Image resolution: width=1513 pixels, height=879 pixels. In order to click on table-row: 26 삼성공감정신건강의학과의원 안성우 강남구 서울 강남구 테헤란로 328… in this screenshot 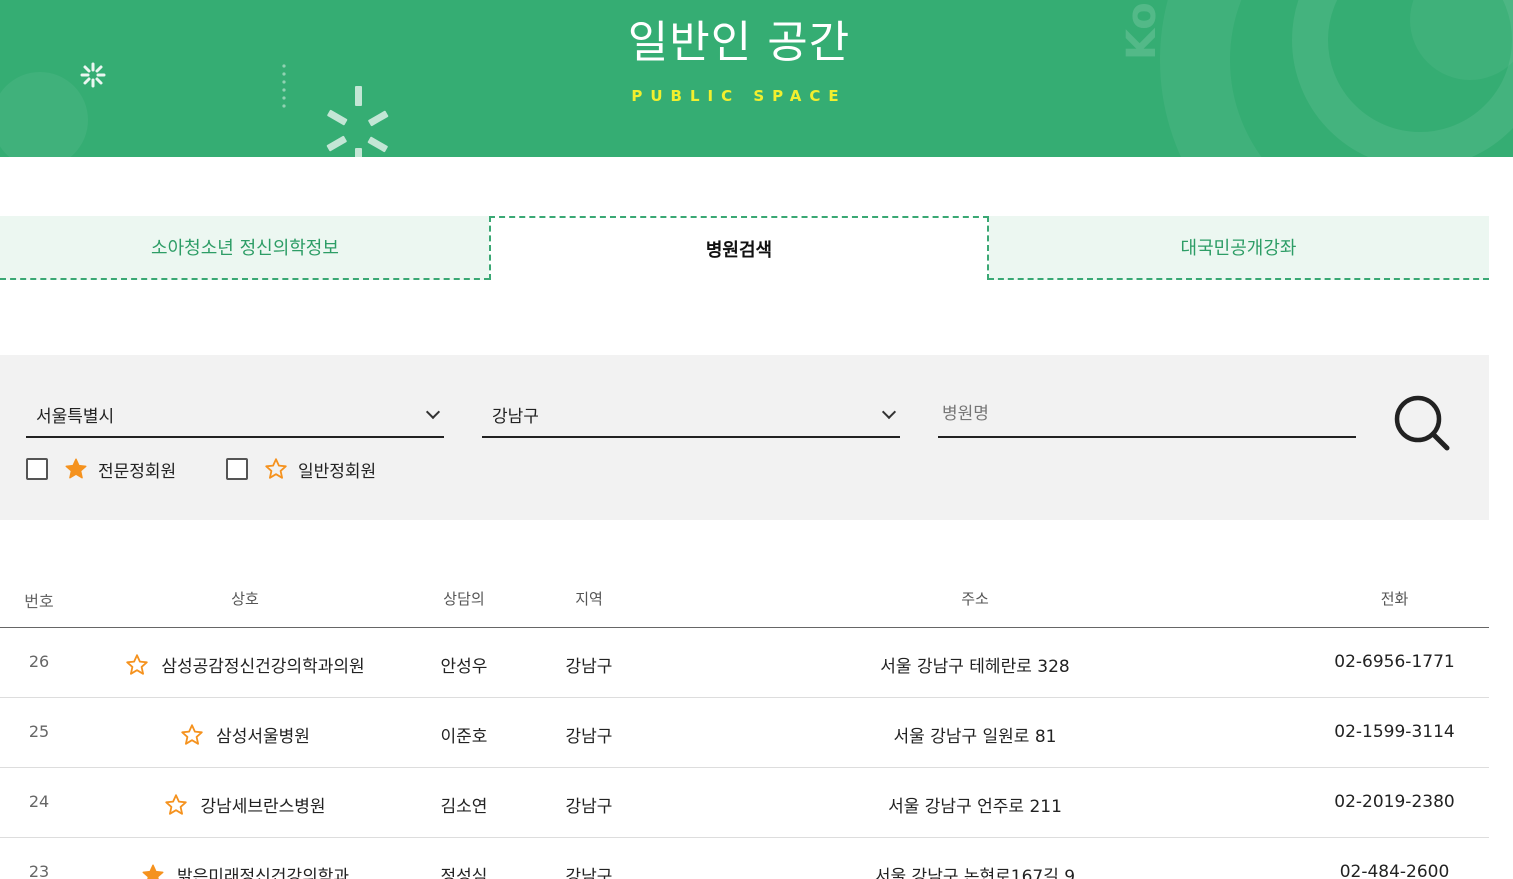, I will do `click(744, 663)`.